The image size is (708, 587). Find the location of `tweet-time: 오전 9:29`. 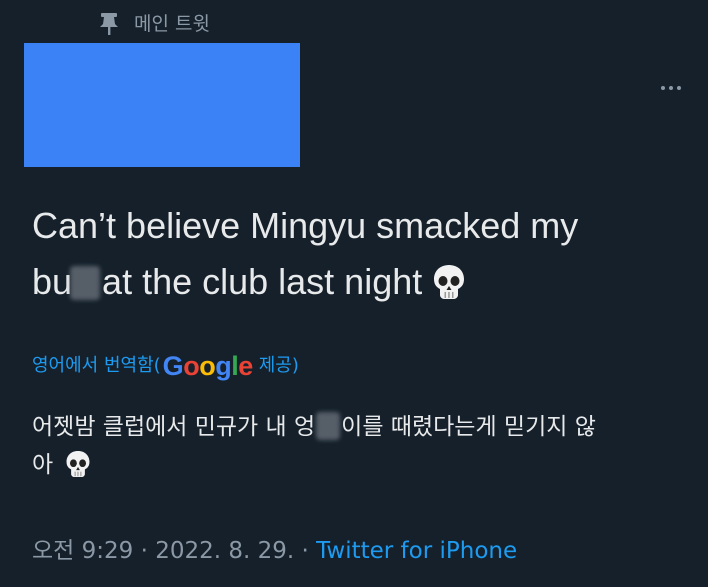

tweet-time: 오전 9:29 is located at coordinates (82, 551).